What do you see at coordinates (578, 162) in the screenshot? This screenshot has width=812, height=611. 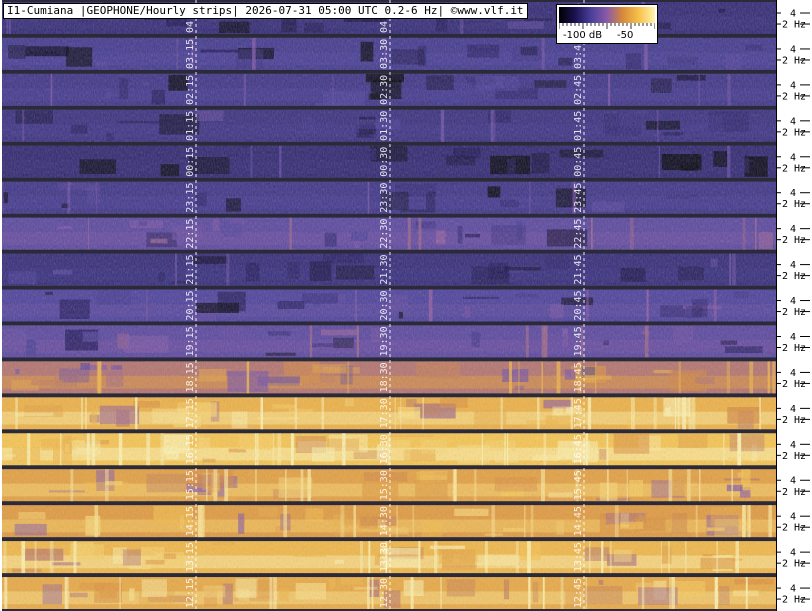 I see `strip-time-label: 00:45` at bounding box center [578, 162].